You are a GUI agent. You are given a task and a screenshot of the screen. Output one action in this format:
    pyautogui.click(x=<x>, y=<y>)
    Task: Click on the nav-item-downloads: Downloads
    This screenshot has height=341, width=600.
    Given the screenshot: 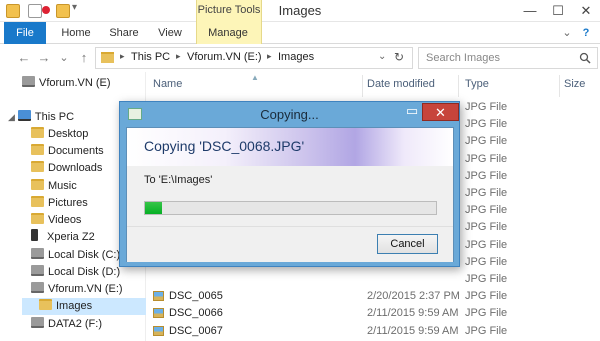 What is the action you would take?
    pyautogui.click(x=66, y=168)
    